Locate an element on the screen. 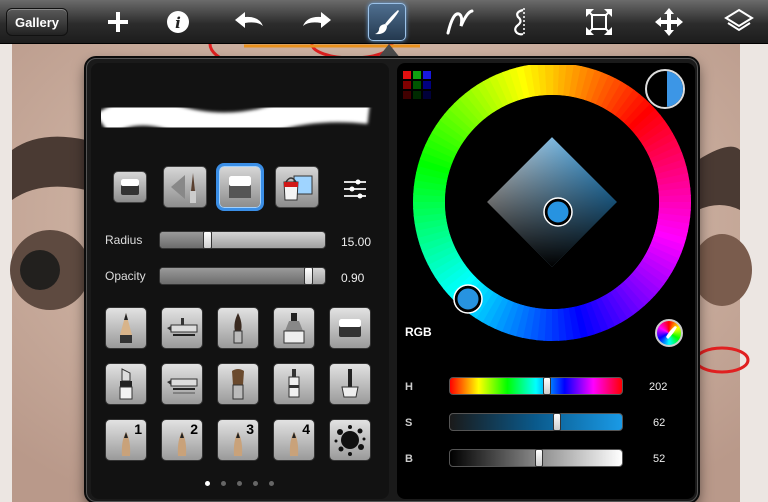  custom-brush-4-tool: 4 is located at coordinates (294, 440).